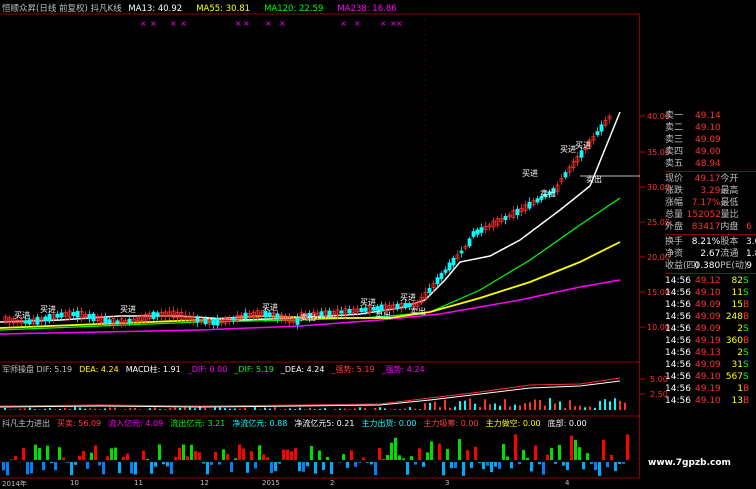 Image resolution: width=756 pixels, height=489 pixels. I want to click on ask-row: 卖四49.00, so click(710, 152).